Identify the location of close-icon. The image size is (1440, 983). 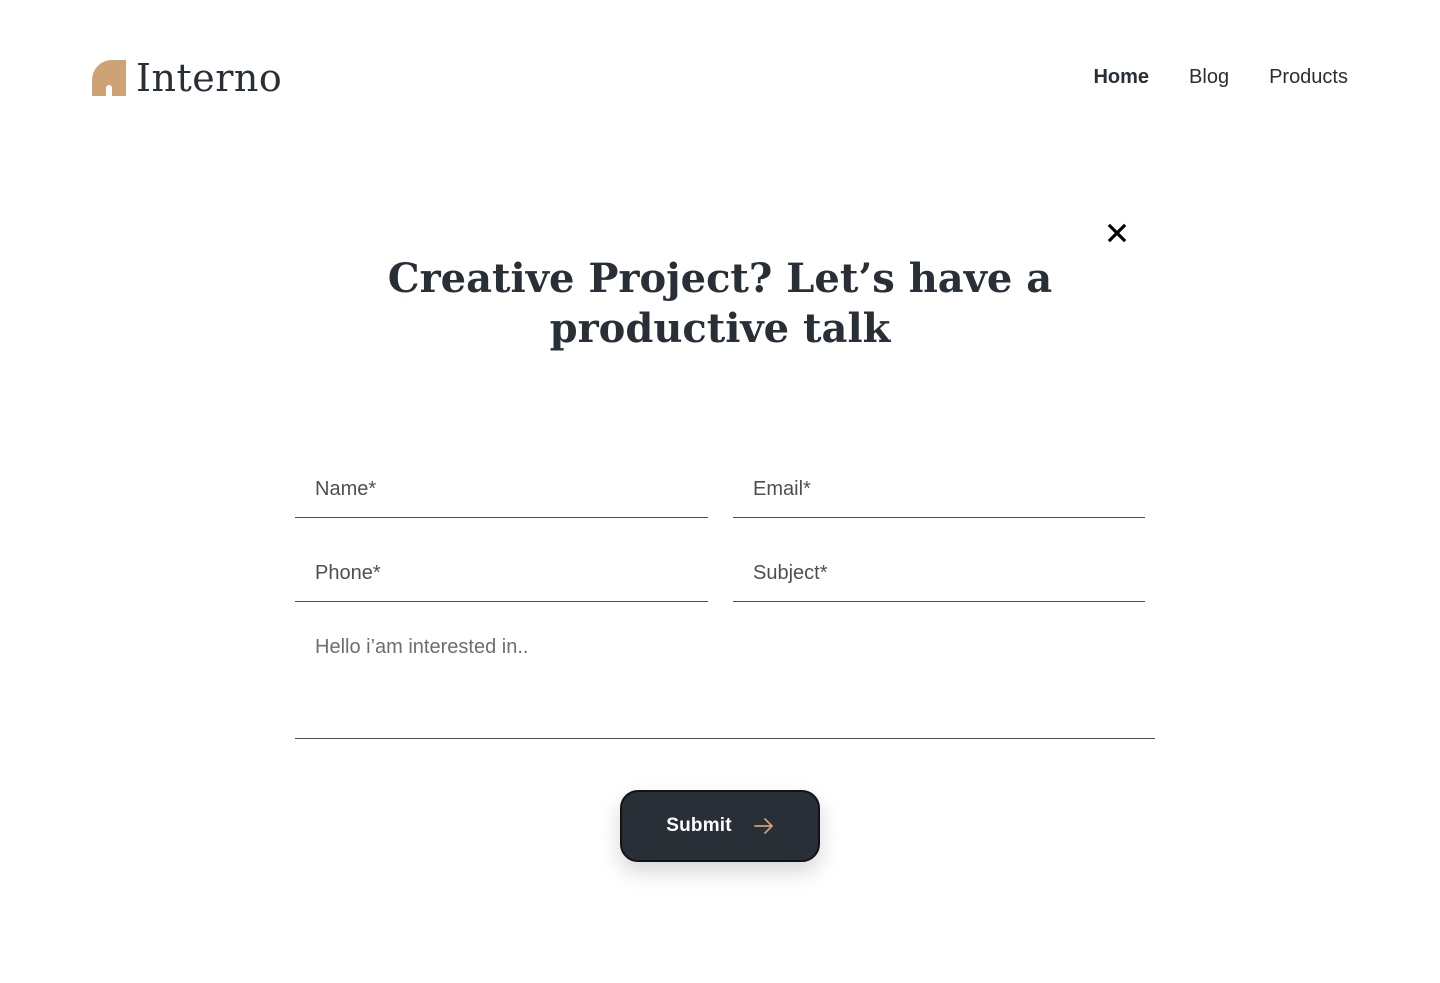
(1117, 233).